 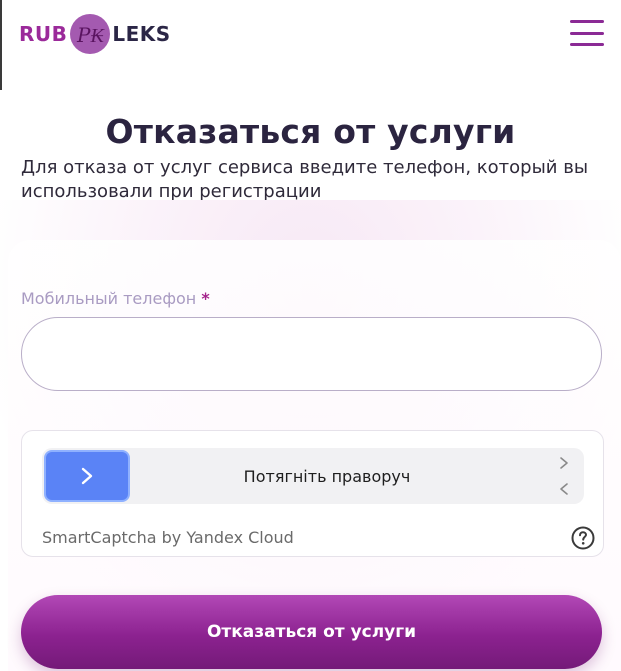 What do you see at coordinates (564, 463) in the screenshot?
I see `chevron-small-right-icon` at bounding box center [564, 463].